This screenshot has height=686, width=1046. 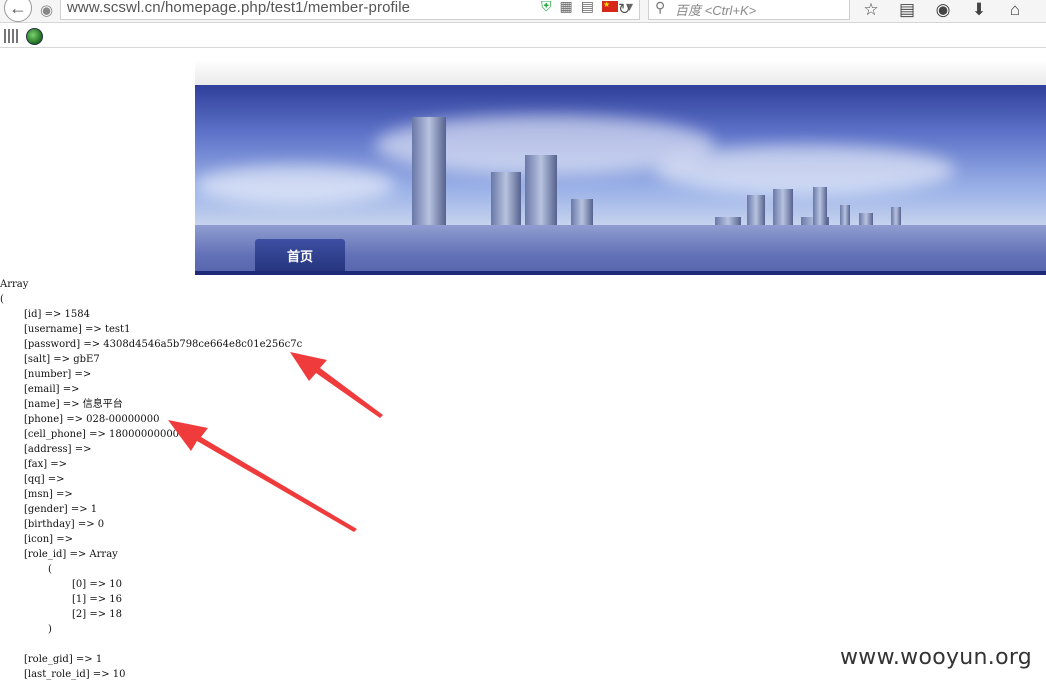 I want to click on dump-line: [name] => 信息平台, so click(x=73, y=404).